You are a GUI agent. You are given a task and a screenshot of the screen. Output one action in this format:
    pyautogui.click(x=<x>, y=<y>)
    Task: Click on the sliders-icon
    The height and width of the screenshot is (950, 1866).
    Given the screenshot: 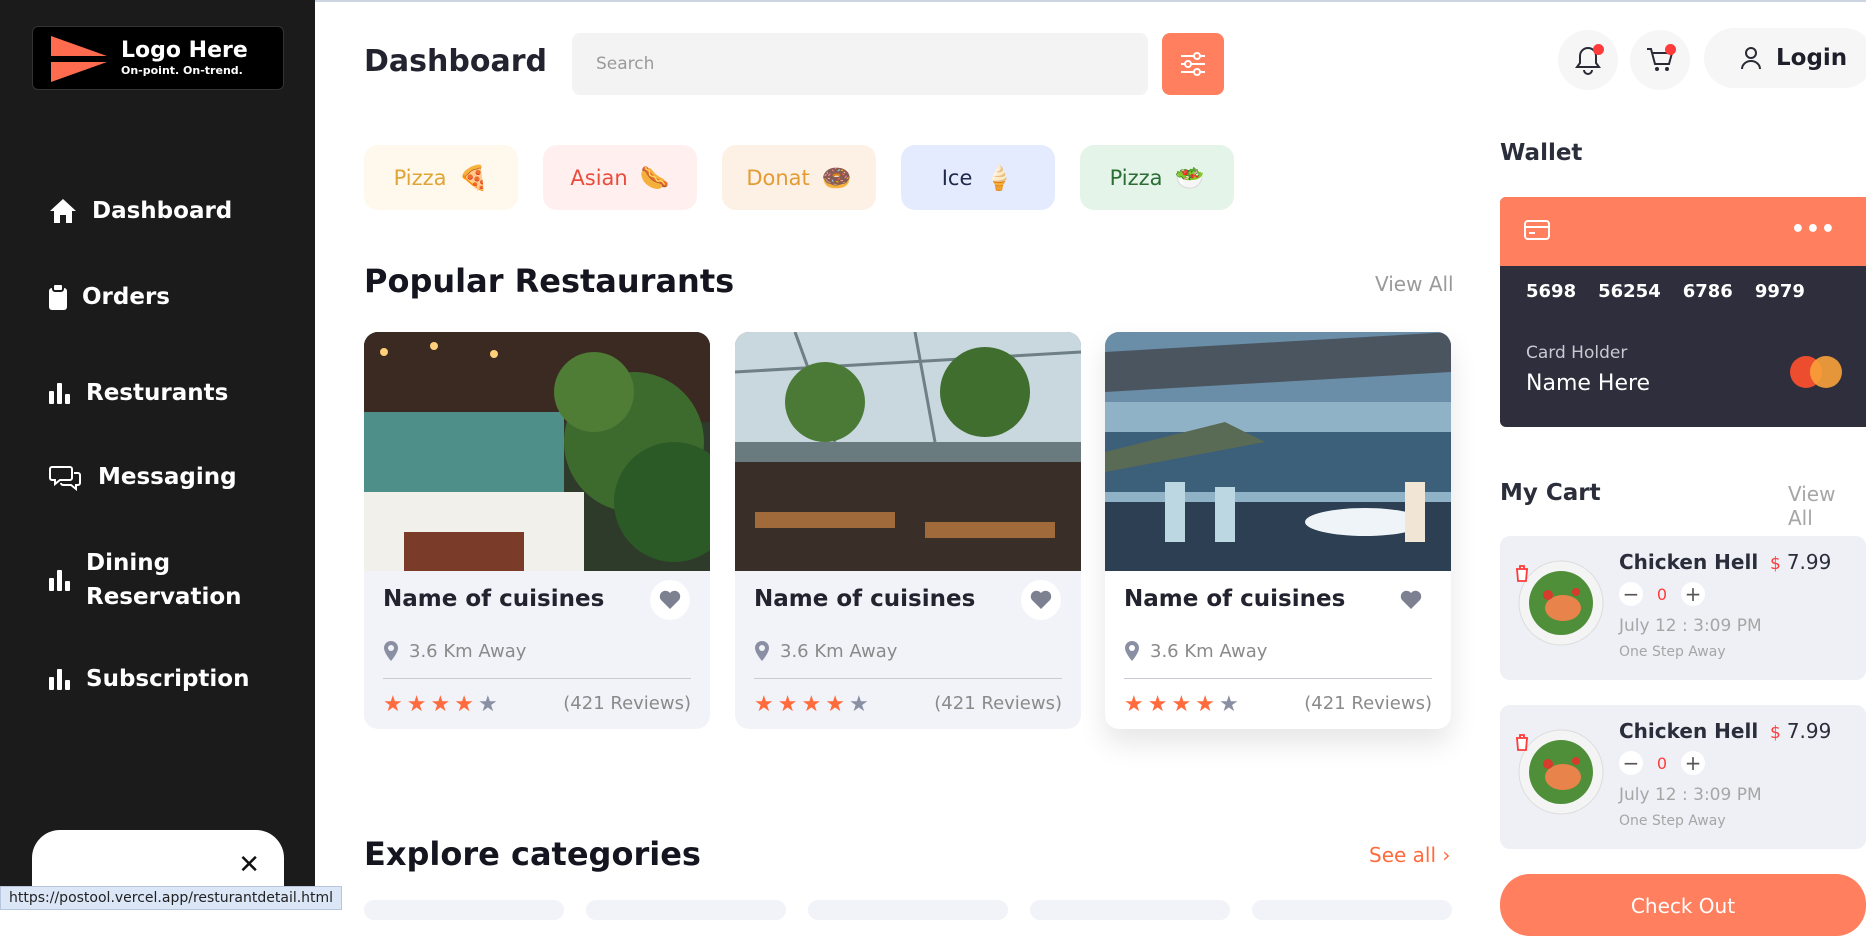 What is the action you would take?
    pyautogui.click(x=1193, y=64)
    